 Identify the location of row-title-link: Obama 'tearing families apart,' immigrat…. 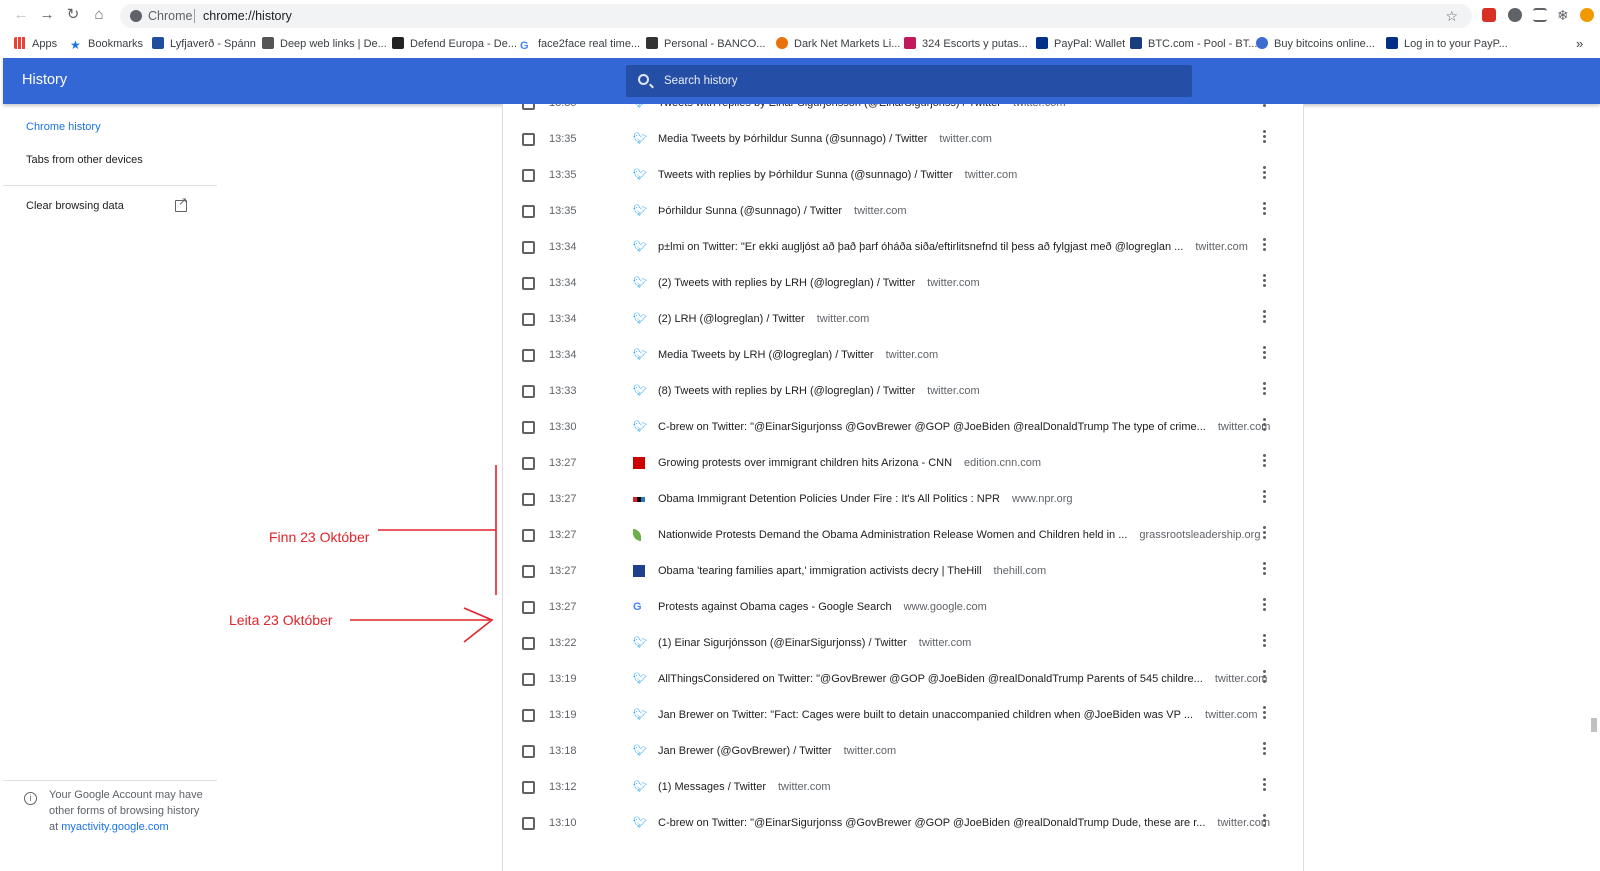
(852, 571).